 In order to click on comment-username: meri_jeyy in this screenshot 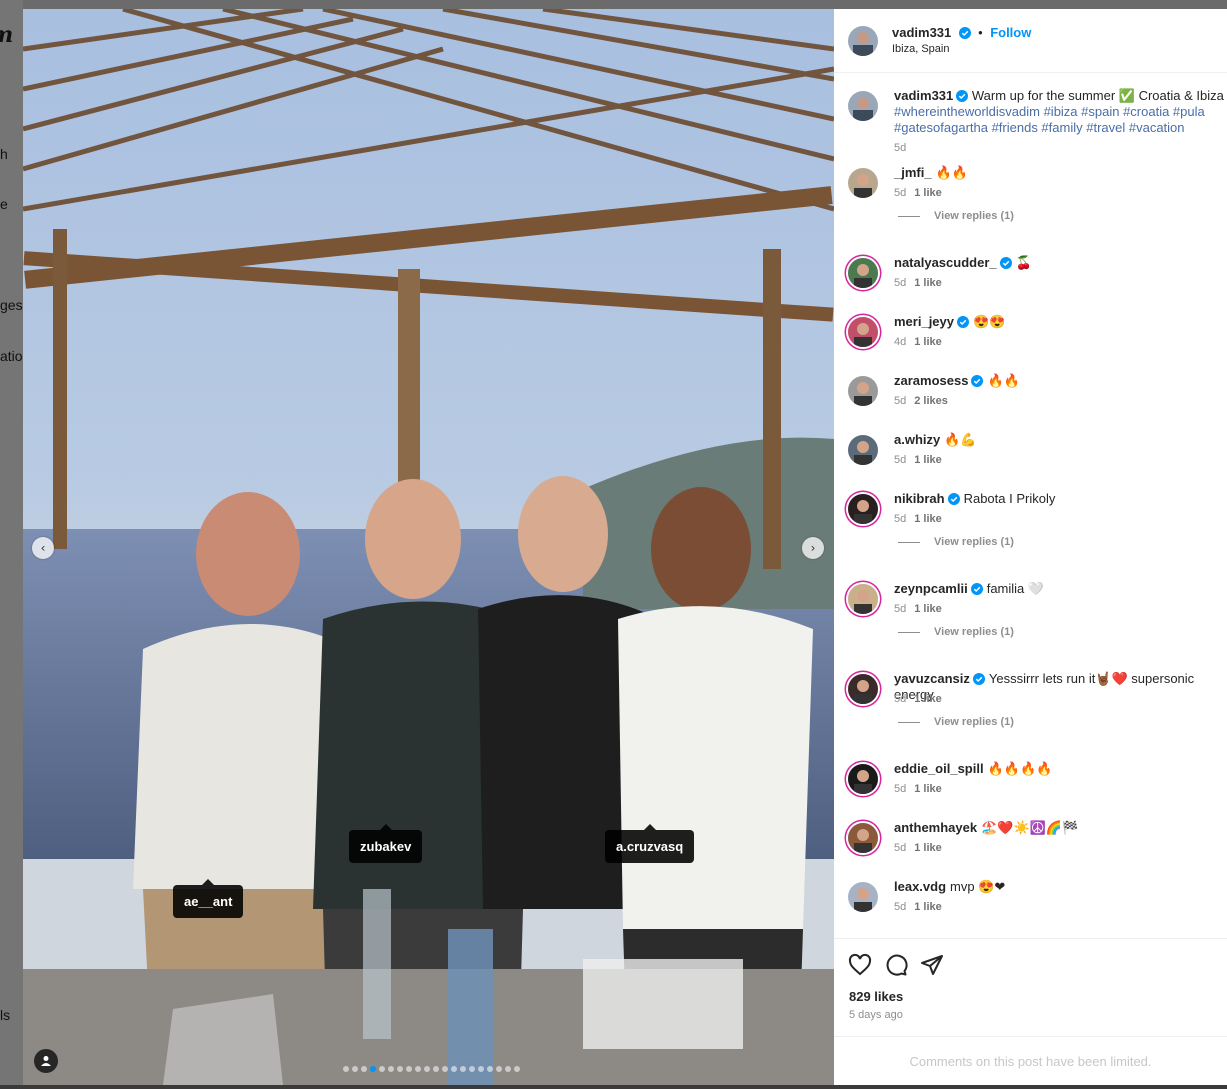, I will do `click(924, 321)`.